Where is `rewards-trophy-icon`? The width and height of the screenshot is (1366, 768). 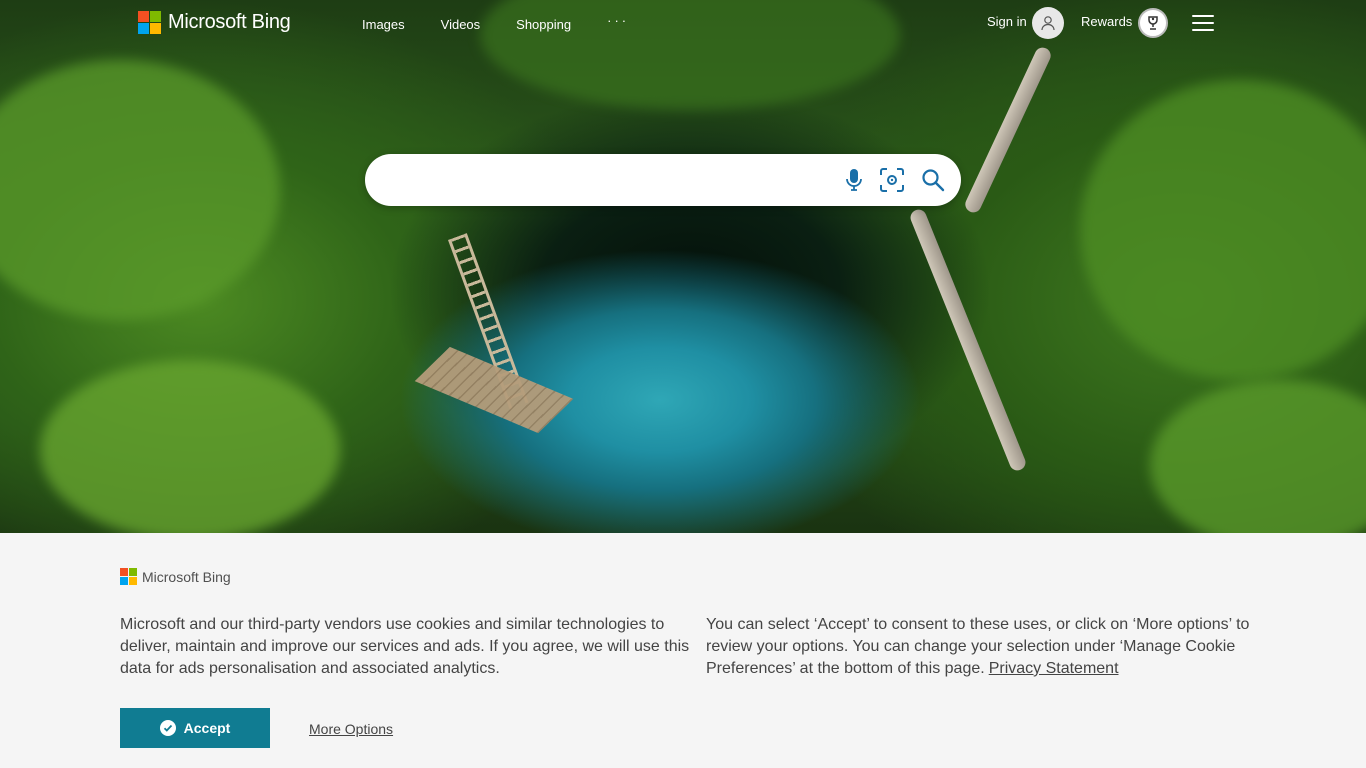
rewards-trophy-icon is located at coordinates (1153, 23).